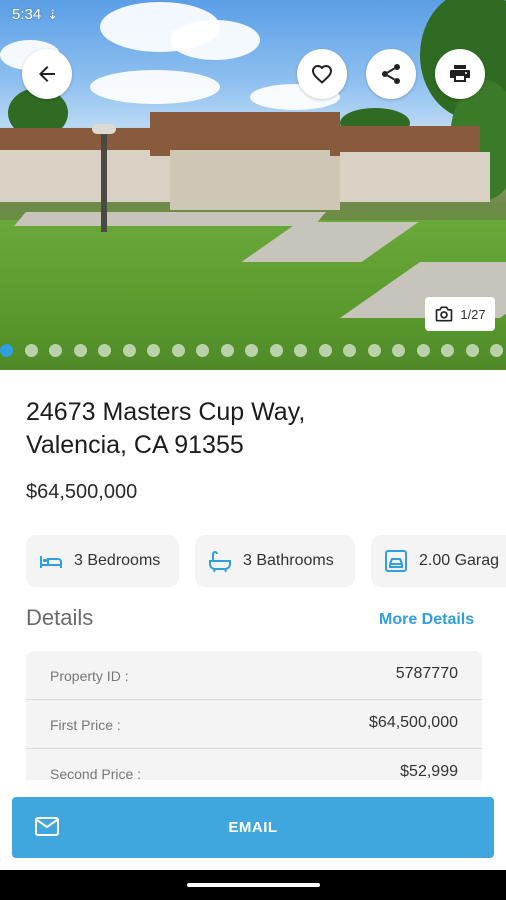 The image size is (506, 900). Describe the element at coordinates (444, 314) in the screenshot. I see `camera-icon` at that location.